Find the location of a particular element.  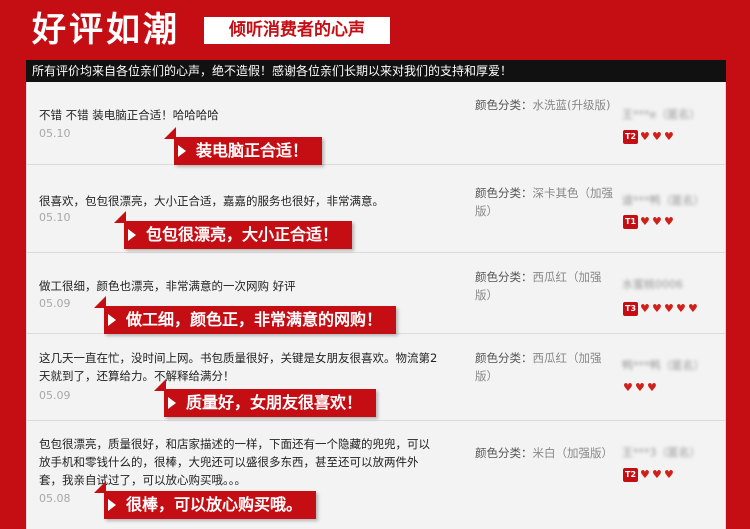

reviewer-name: 鸭***鸭（匿名） is located at coordinates (663, 365).